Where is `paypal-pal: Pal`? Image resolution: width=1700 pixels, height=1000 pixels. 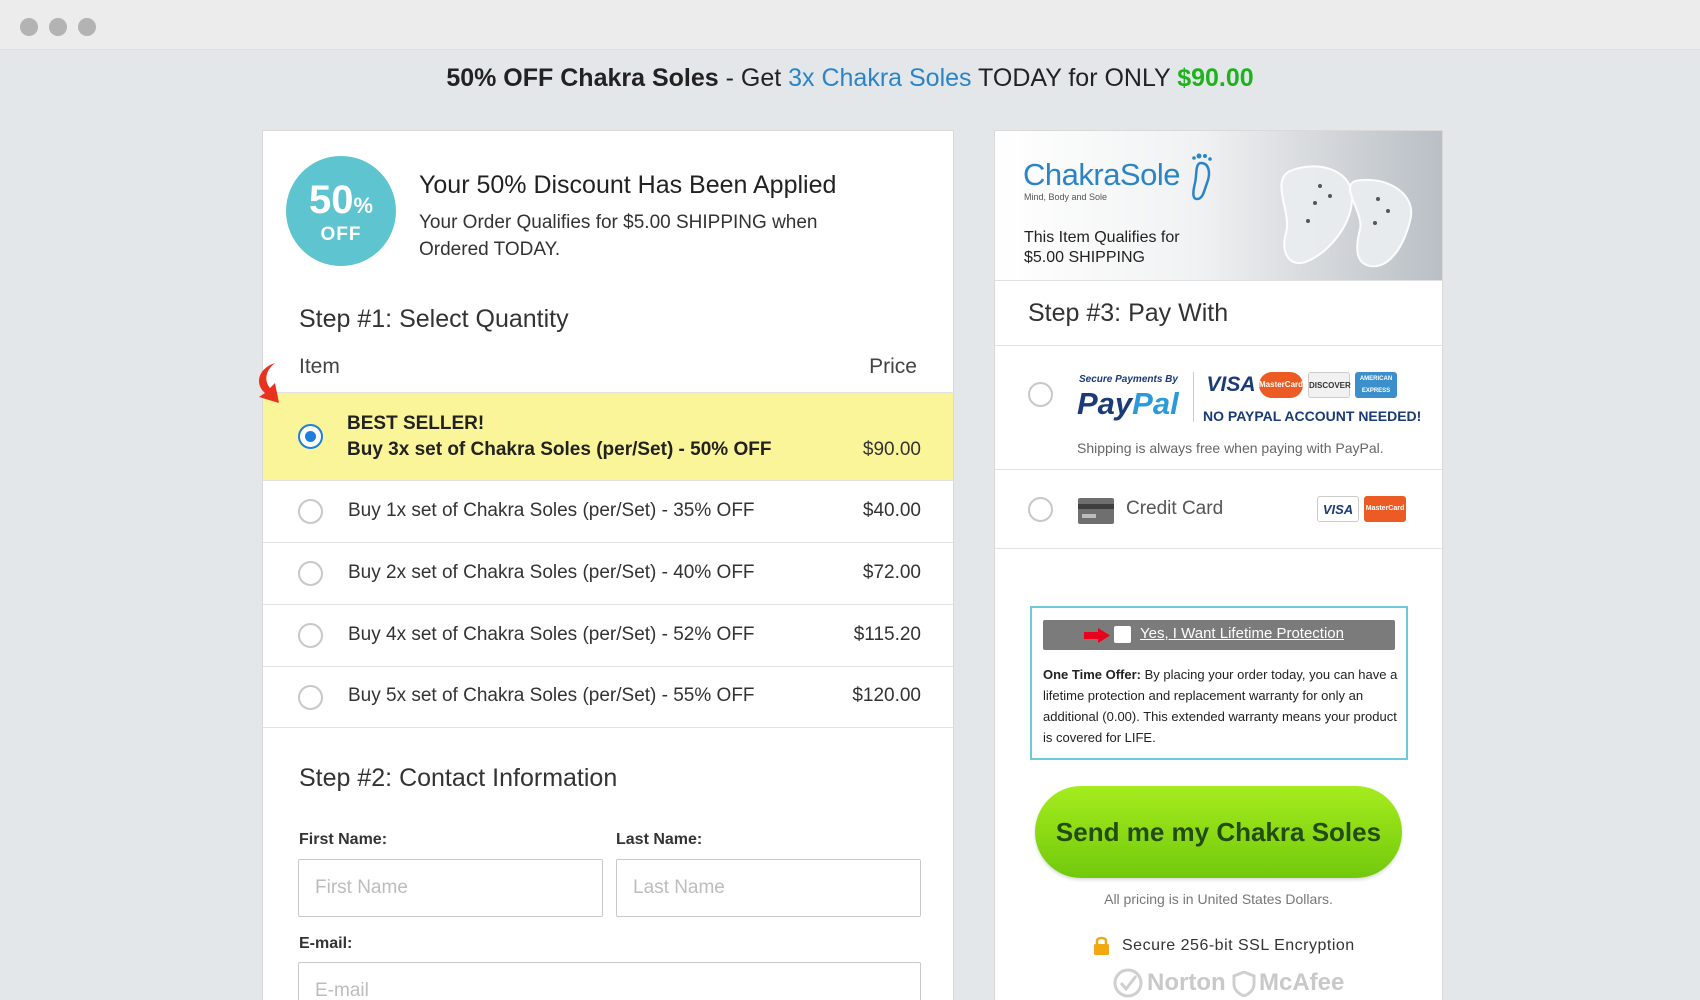 paypal-pal: Pal is located at coordinates (1155, 403).